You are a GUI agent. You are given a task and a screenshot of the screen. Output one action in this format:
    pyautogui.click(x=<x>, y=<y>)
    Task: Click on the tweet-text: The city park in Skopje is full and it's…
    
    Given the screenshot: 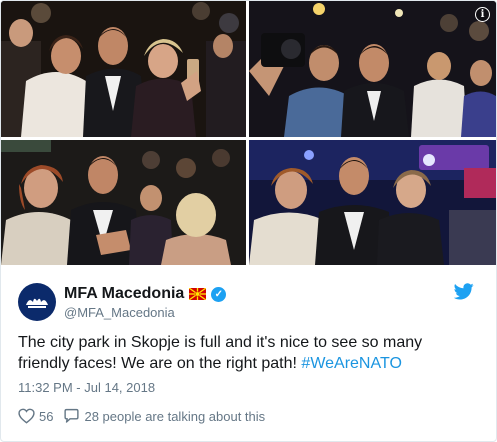 What is the action you would take?
    pyautogui.click(x=248, y=353)
    